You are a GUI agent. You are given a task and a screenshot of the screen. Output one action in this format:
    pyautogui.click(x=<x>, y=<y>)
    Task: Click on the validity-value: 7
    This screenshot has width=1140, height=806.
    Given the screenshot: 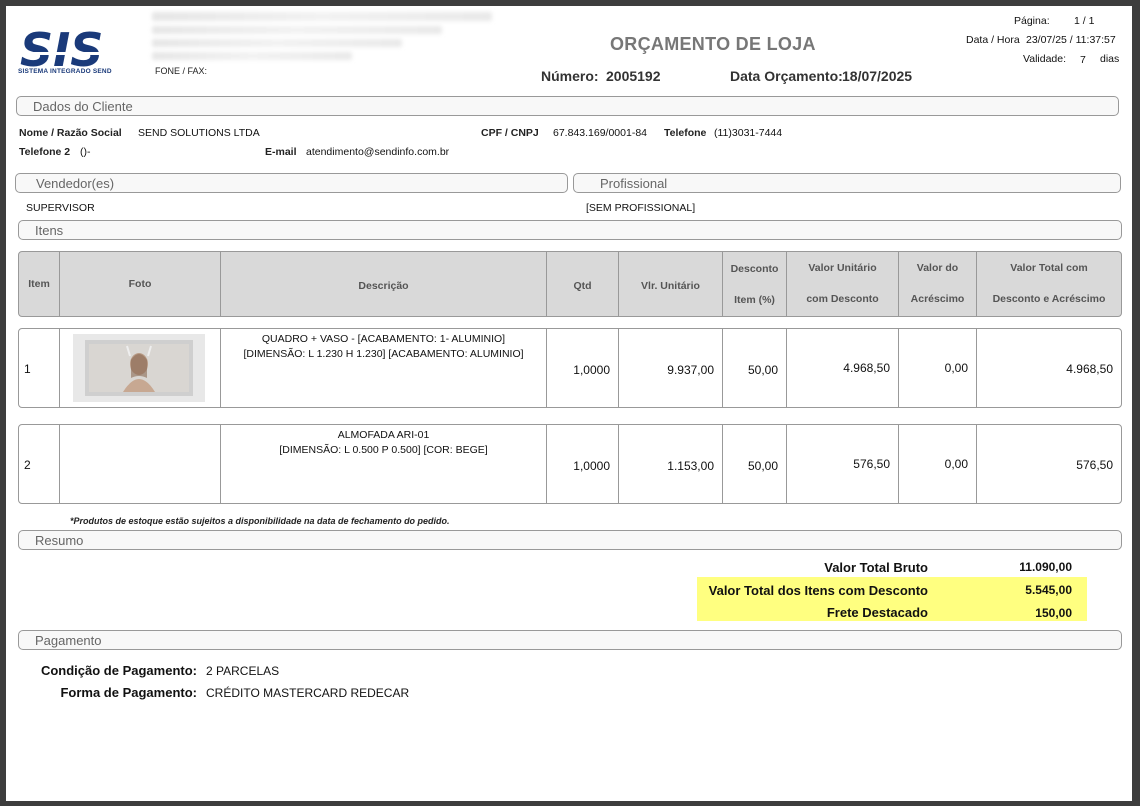 What is the action you would take?
    pyautogui.click(x=1083, y=60)
    